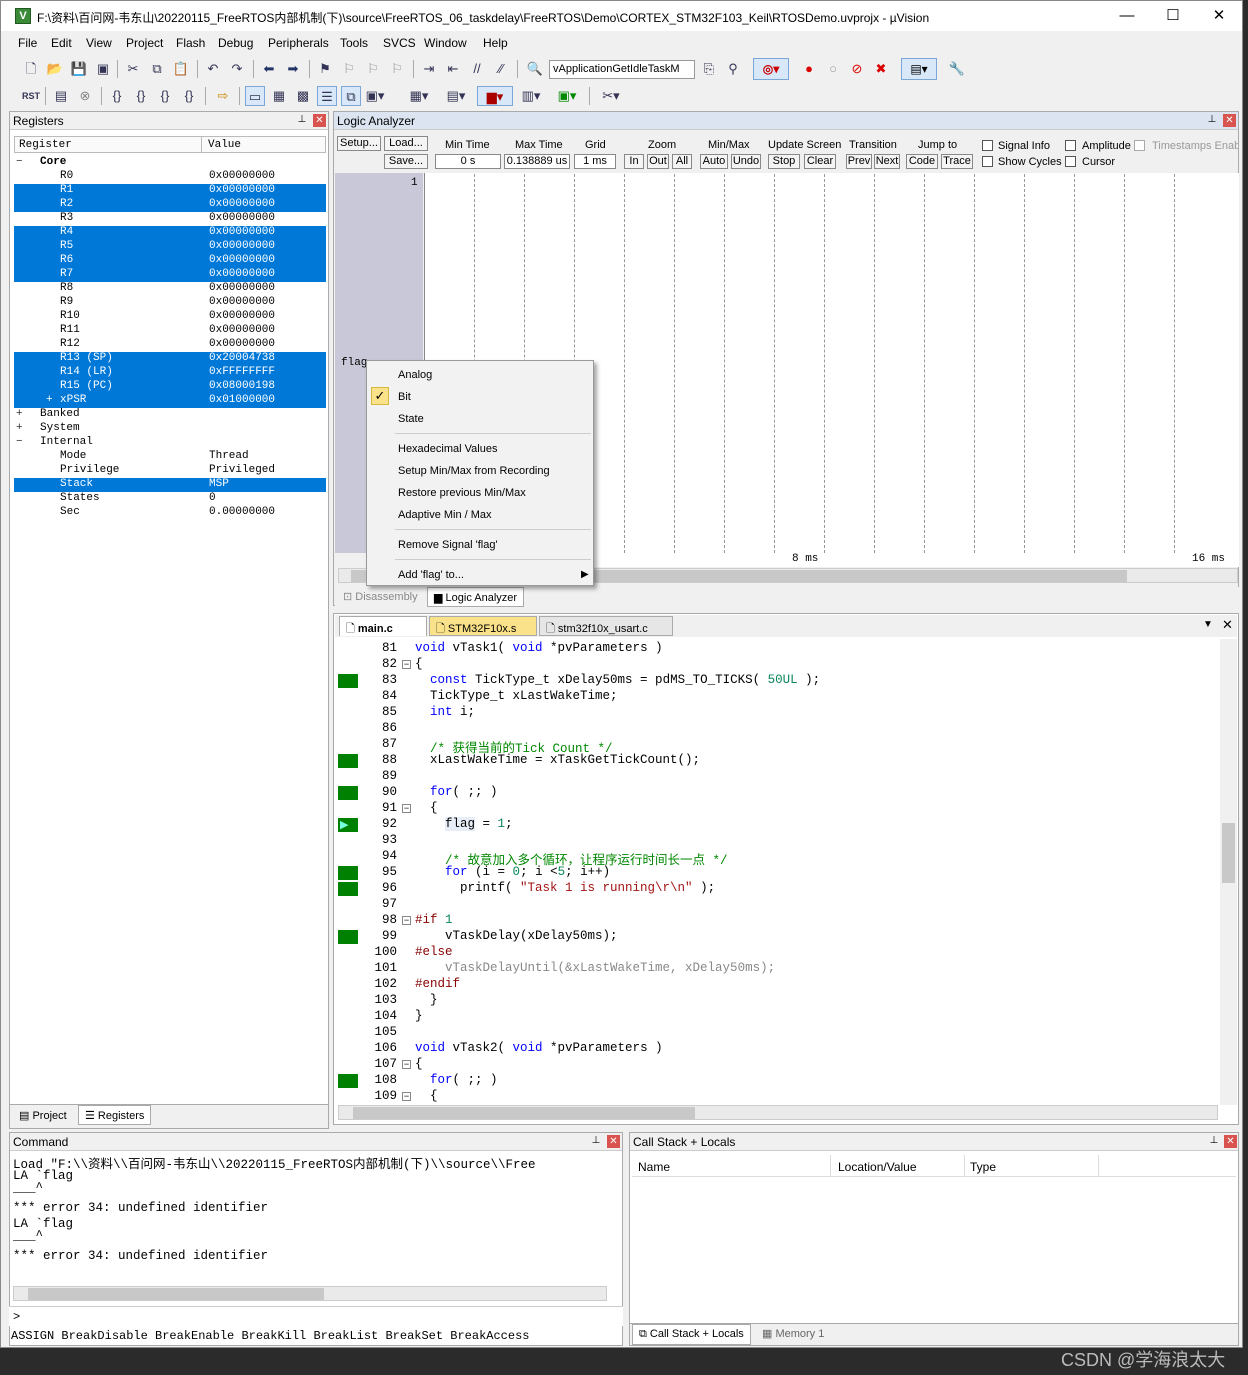 This screenshot has height=1375, width=1248. Describe the element at coordinates (224, 145) in the screenshot. I see `col-value: Value` at that location.